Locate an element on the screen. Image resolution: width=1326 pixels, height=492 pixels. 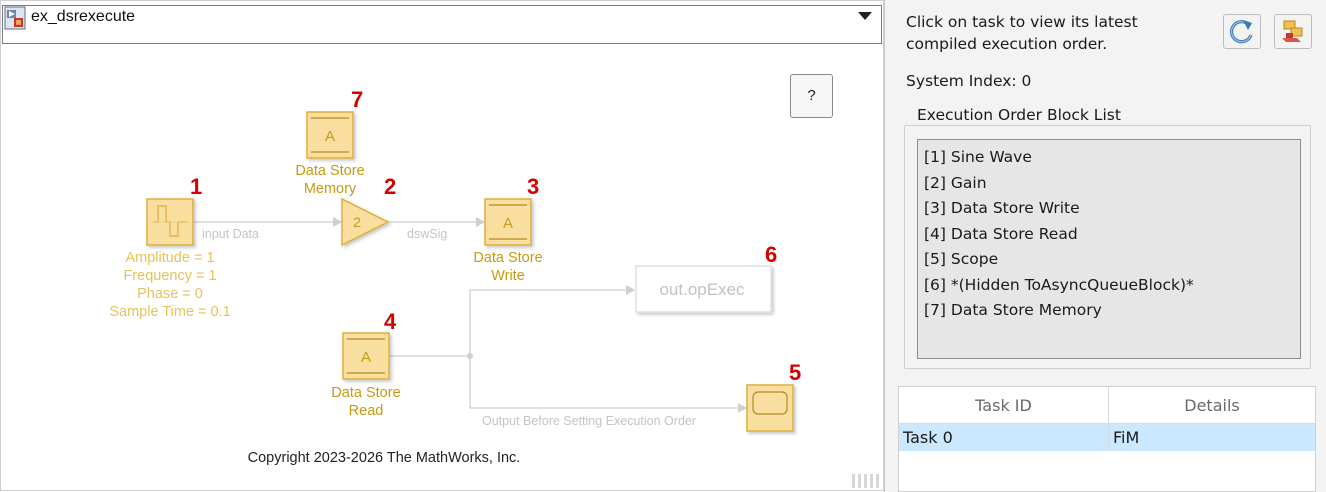
task-id-cell: Task 0 is located at coordinates (928, 437).